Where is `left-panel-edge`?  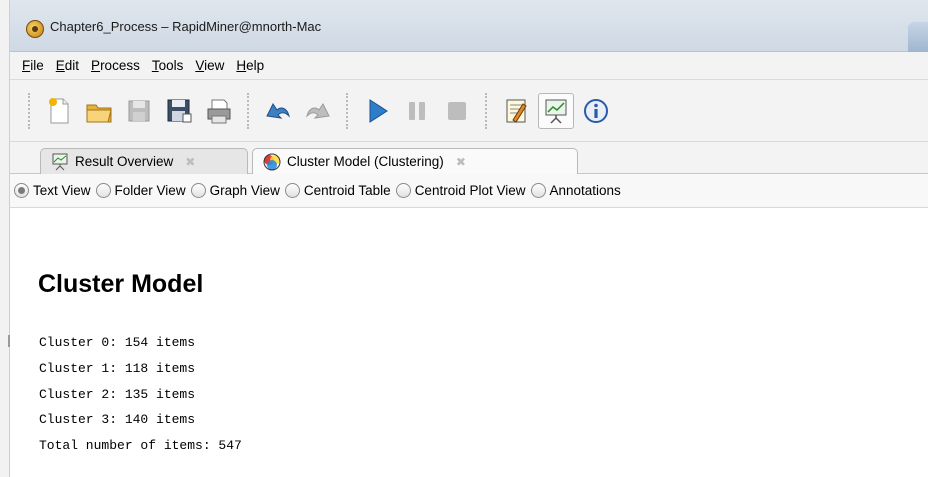 left-panel-edge is located at coordinates (5, 238).